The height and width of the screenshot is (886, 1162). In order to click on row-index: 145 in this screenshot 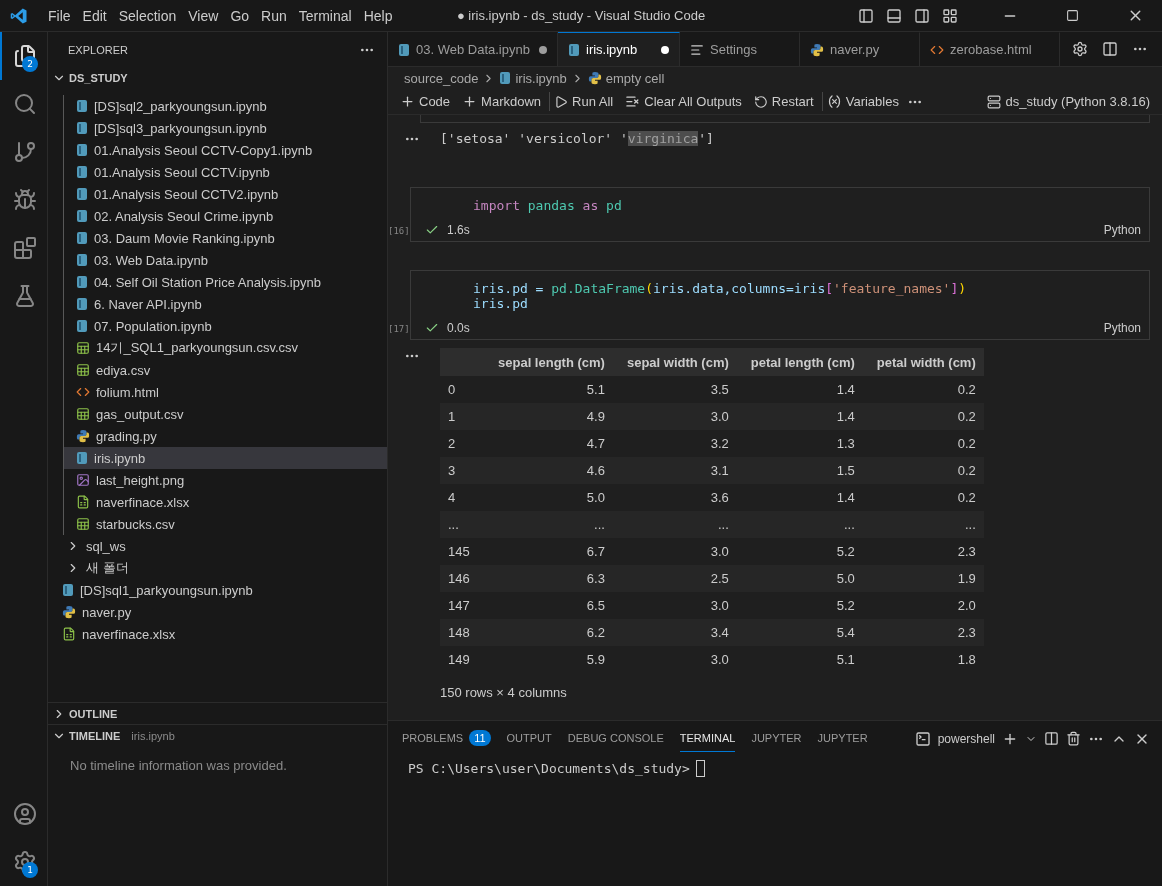, I will do `click(462, 551)`.